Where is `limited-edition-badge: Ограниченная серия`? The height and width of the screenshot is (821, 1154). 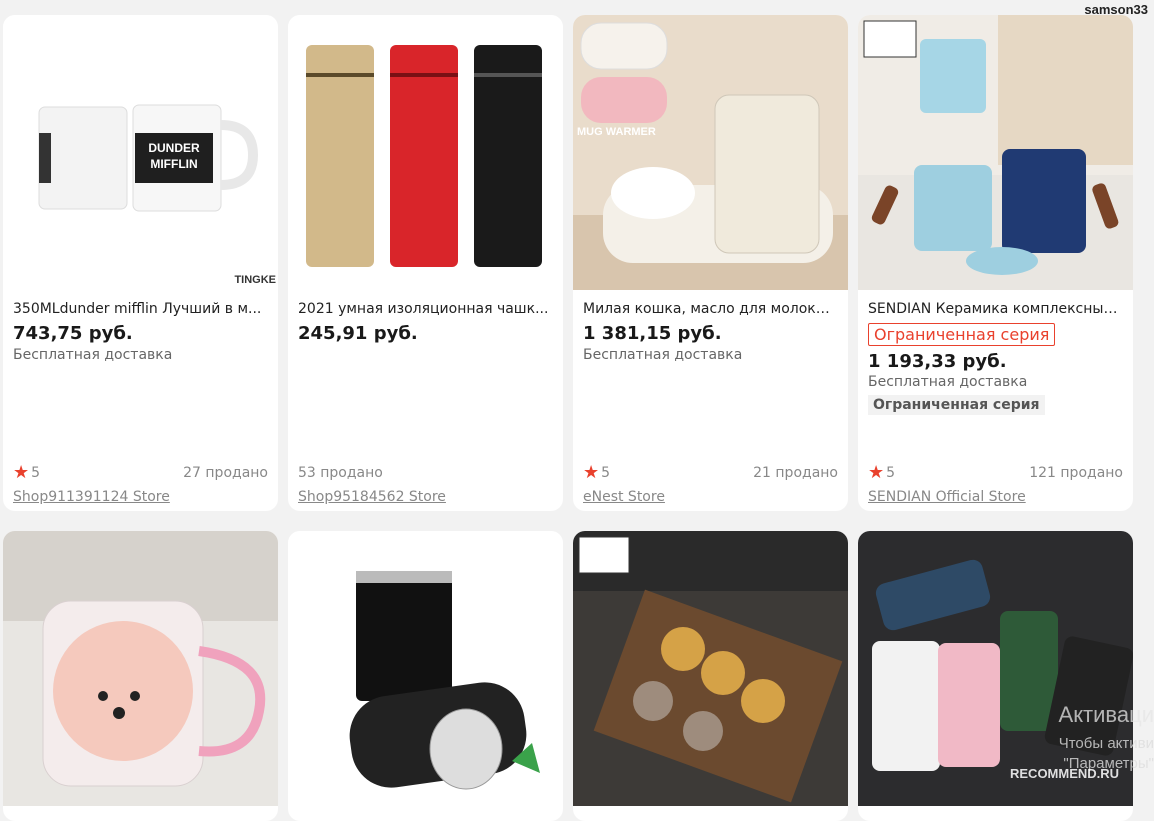 limited-edition-badge: Ограниченная серия is located at coordinates (956, 405).